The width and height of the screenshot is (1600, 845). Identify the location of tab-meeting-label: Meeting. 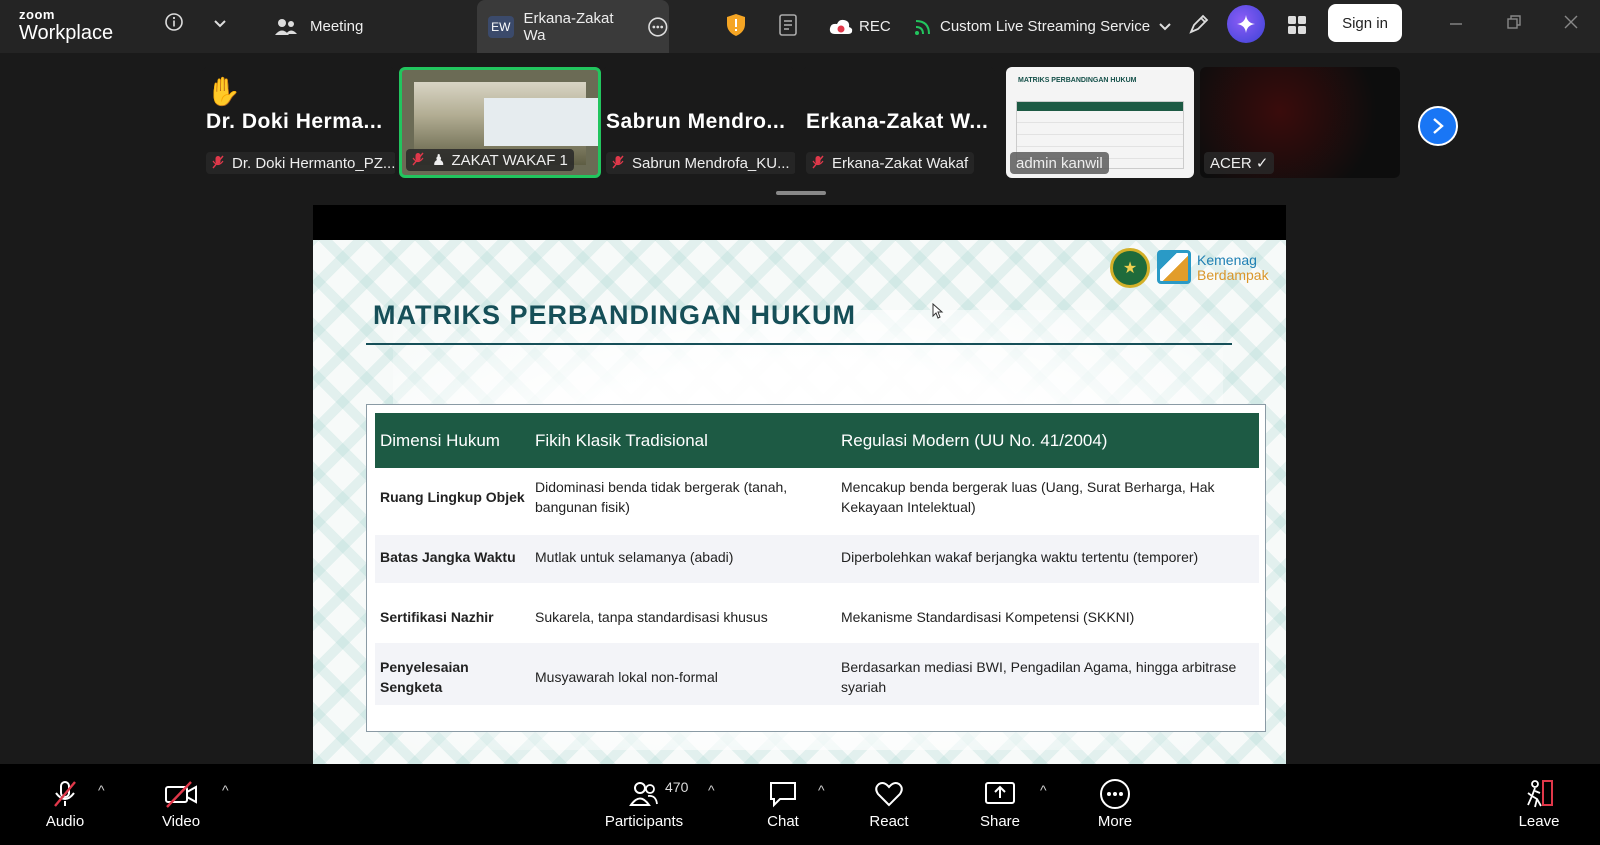
(337, 26).